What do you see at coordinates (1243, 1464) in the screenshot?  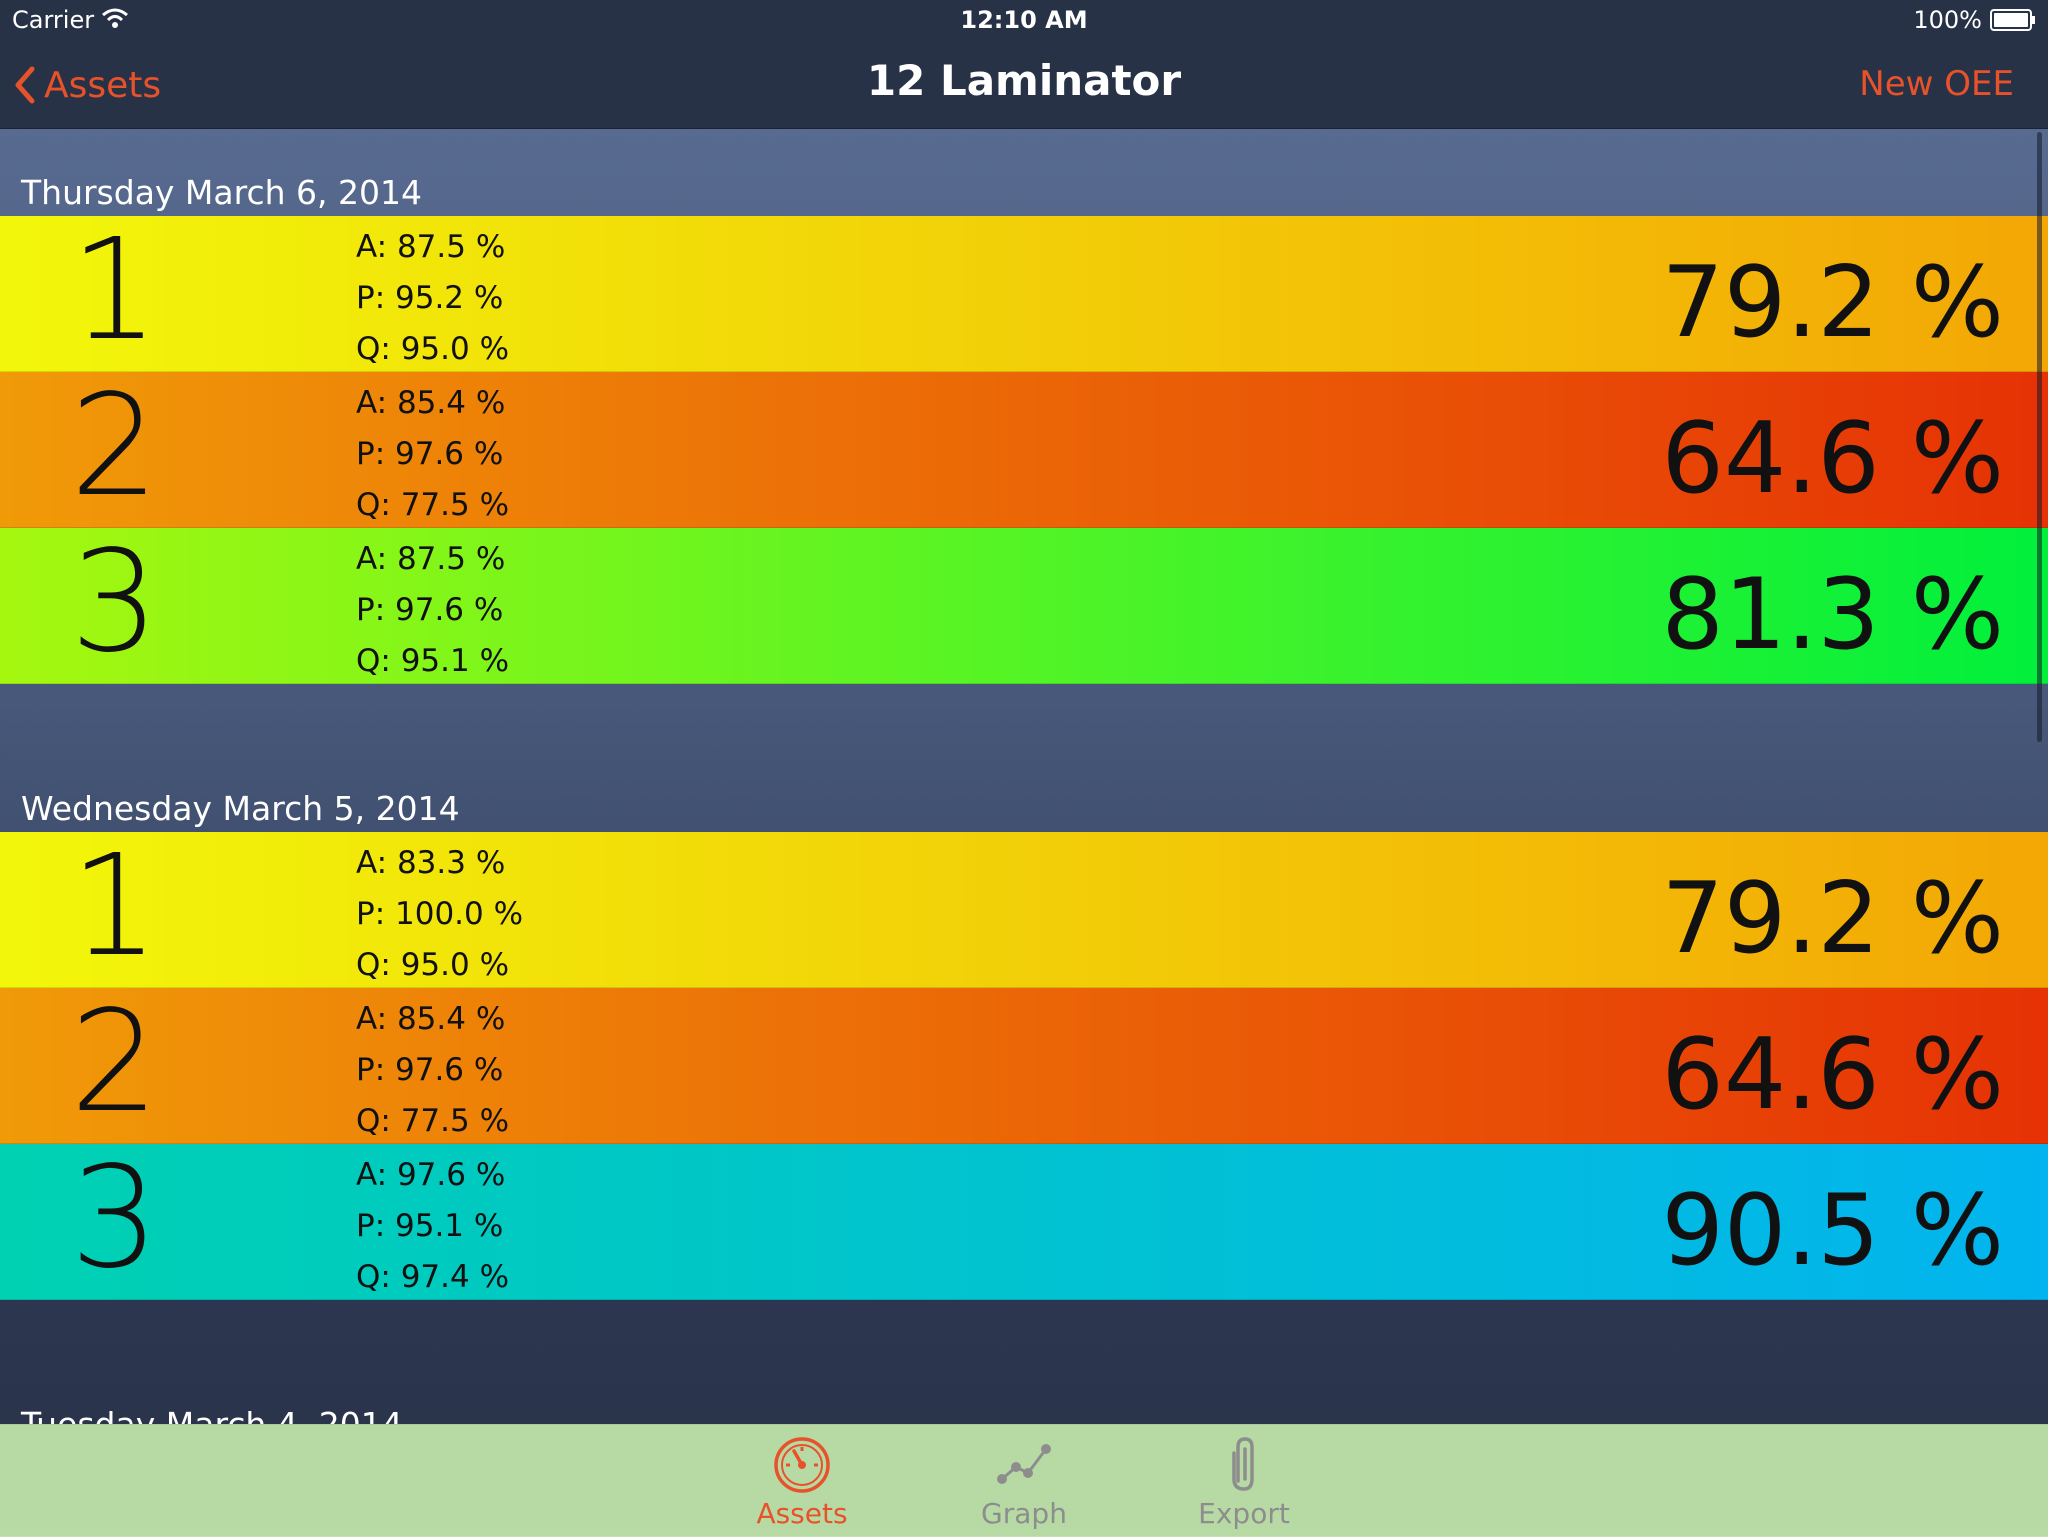 I see `paperclip-icon` at bounding box center [1243, 1464].